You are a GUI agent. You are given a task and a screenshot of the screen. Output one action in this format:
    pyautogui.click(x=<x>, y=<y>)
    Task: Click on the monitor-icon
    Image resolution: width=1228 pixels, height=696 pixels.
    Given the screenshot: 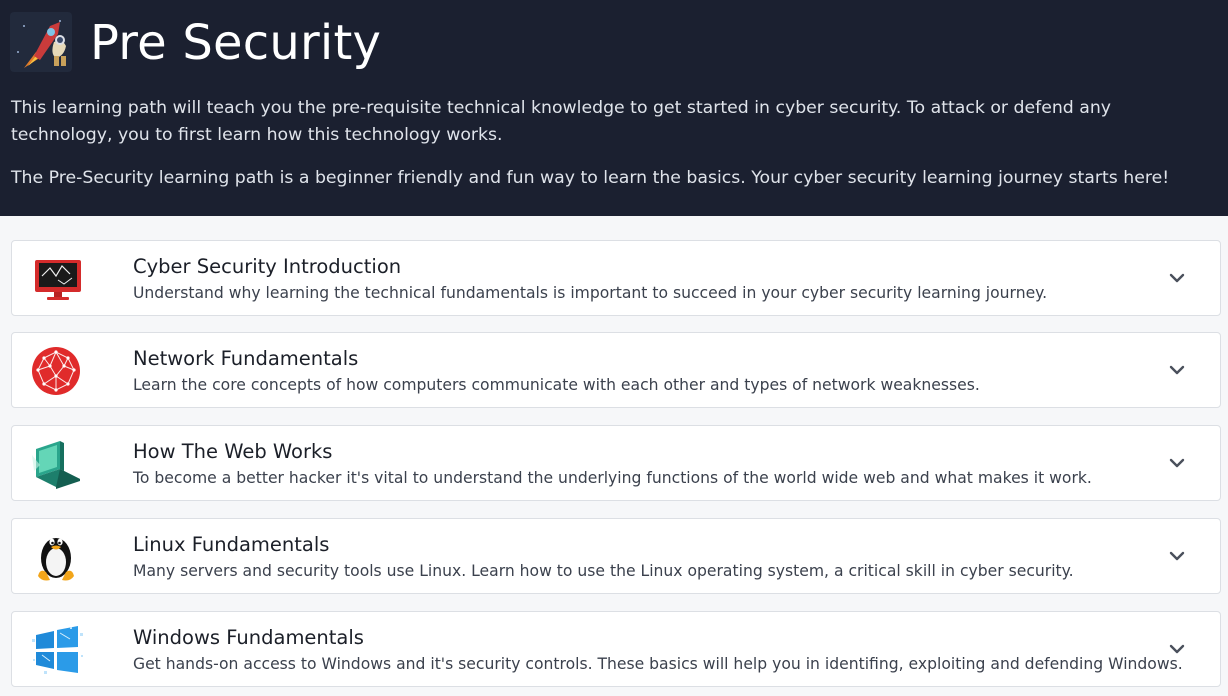 What is the action you would take?
    pyautogui.click(x=58, y=279)
    